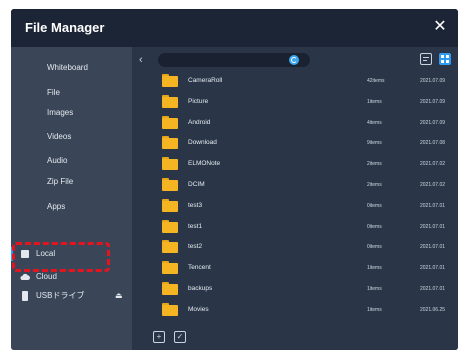 Image resolution: width=465 pixels, height=358 pixels. What do you see at coordinates (119, 296) in the screenshot?
I see `eject-icon: ⏏` at bounding box center [119, 296].